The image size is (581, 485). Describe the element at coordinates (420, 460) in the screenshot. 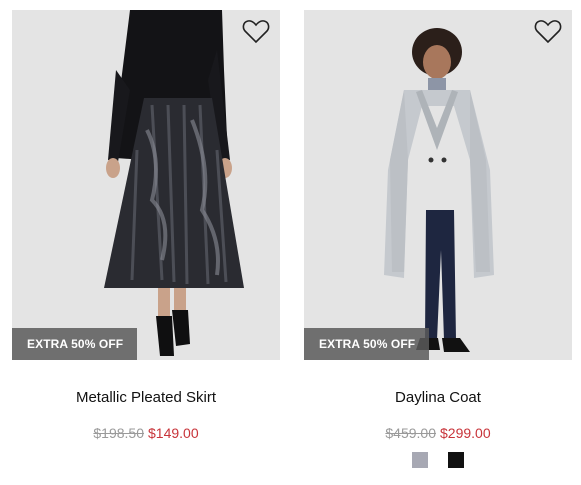

I see `color-swatch-light-grey` at that location.